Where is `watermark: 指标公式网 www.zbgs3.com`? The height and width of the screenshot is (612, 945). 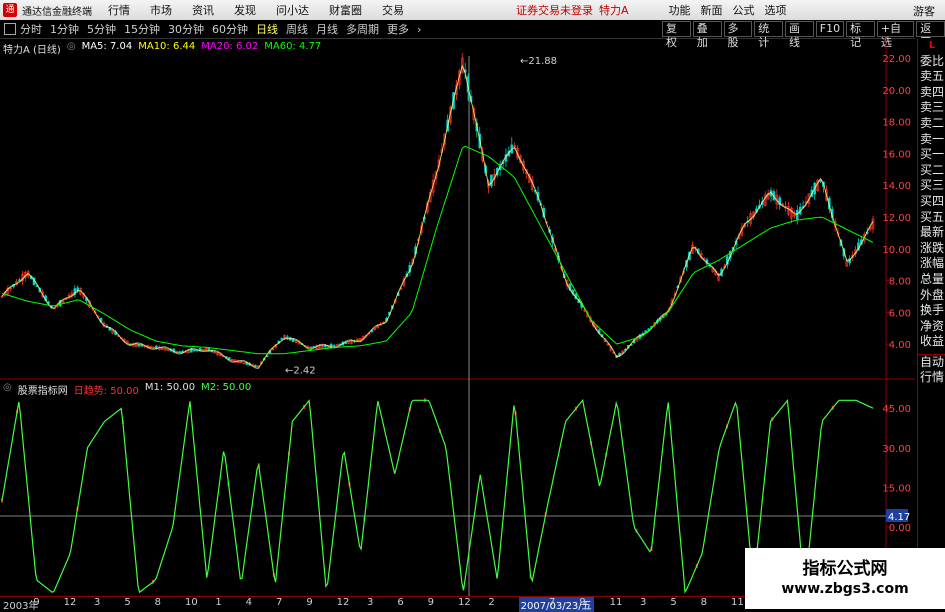
watermark: 指标公式网 www.zbgs3.com is located at coordinates (845, 578).